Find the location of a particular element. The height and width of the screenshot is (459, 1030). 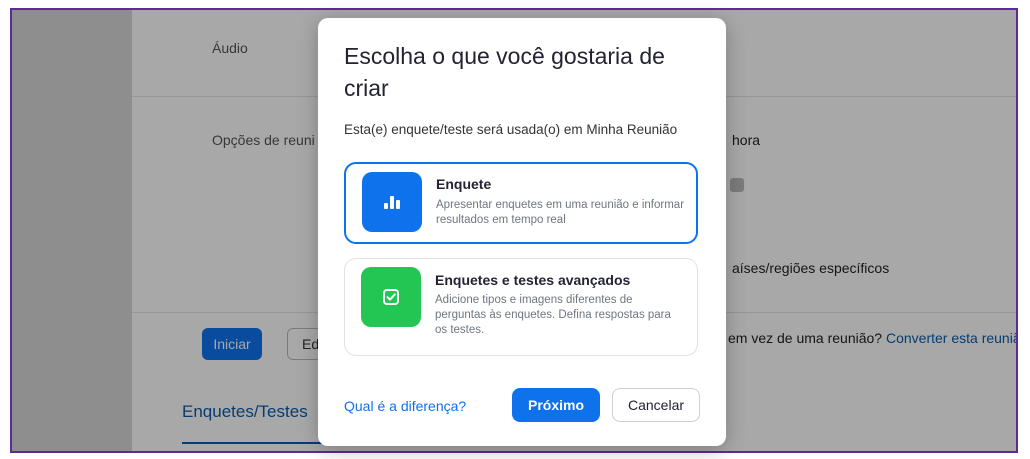

option-title: Enquetes e testes avançados is located at coordinates (533, 280).